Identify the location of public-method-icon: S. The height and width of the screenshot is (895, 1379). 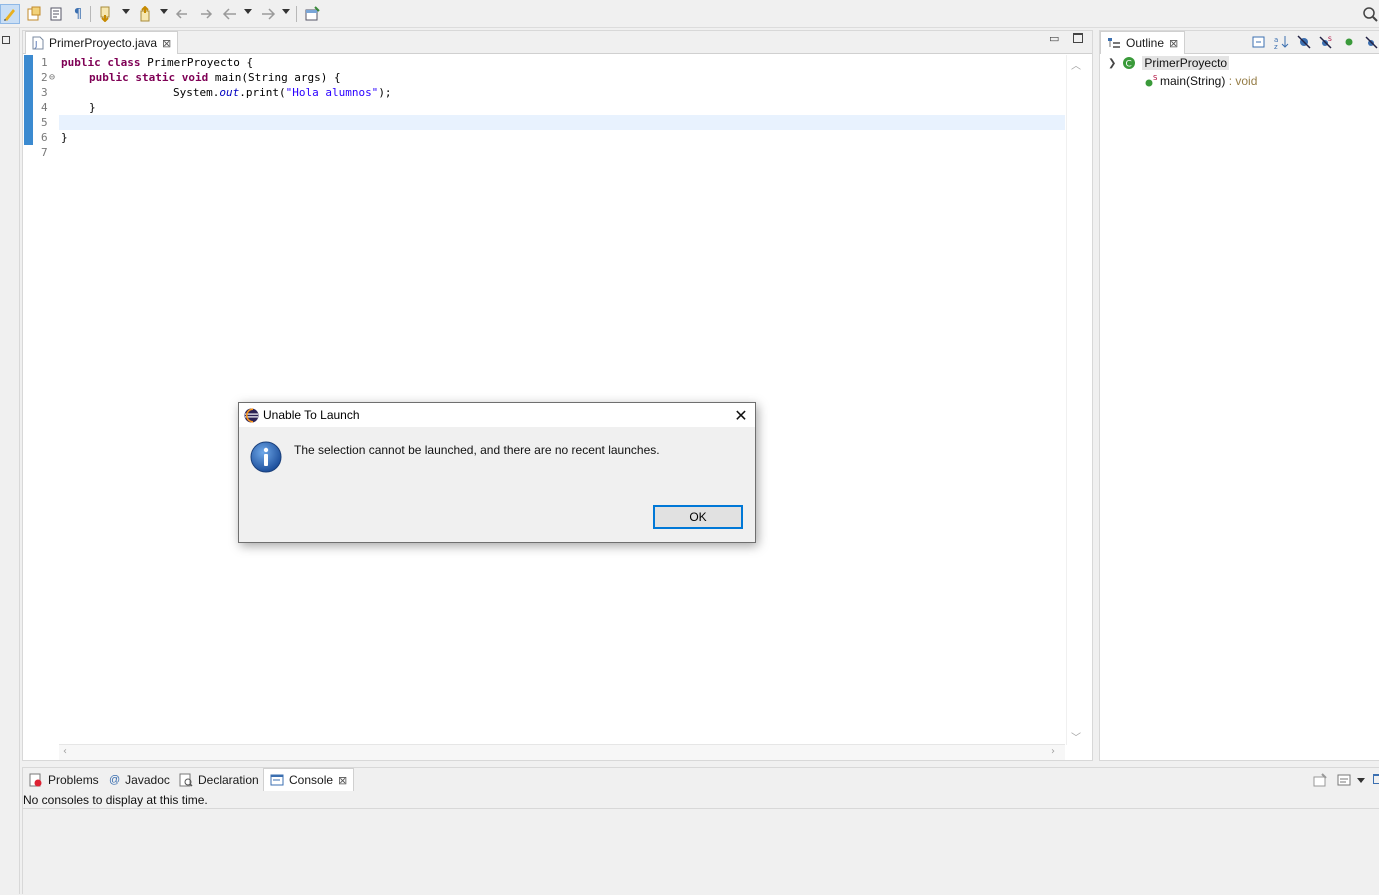
(1151, 80).